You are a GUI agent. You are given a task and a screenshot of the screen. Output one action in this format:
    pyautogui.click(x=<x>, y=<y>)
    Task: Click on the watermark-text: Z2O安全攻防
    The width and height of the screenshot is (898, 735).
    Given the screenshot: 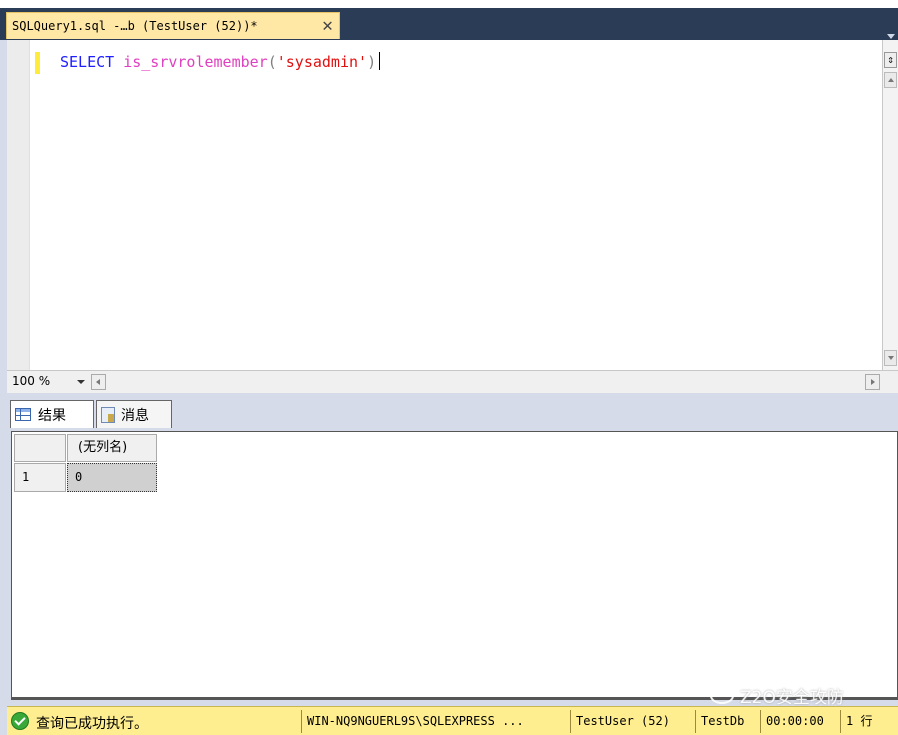 What is the action you would take?
    pyautogui.click(x=792, y=698)
    